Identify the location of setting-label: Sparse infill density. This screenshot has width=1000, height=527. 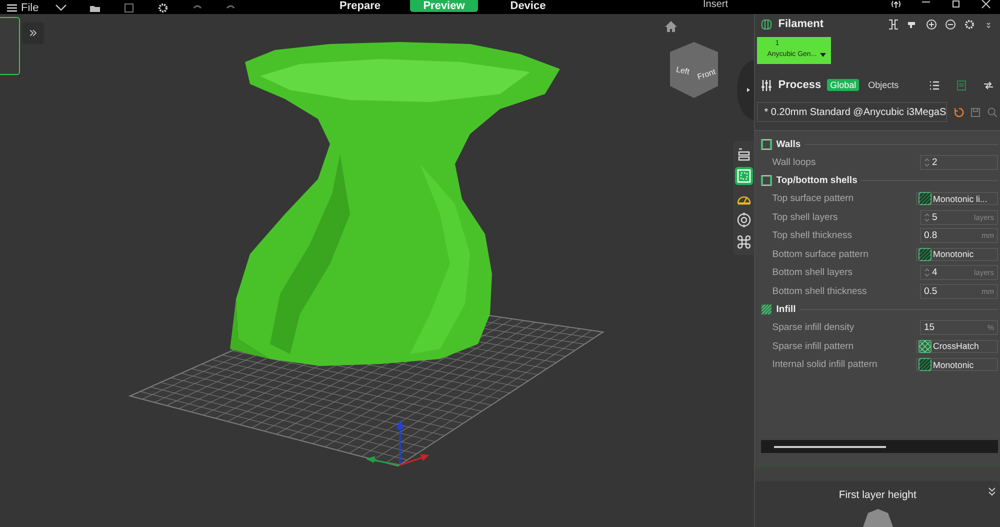
(814, 328).